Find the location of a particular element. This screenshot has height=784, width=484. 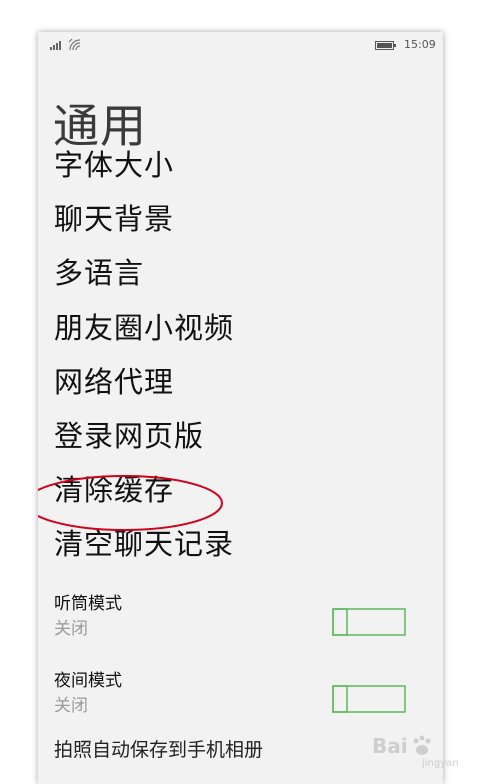

paw-icon is located at coordinates (422, 745).